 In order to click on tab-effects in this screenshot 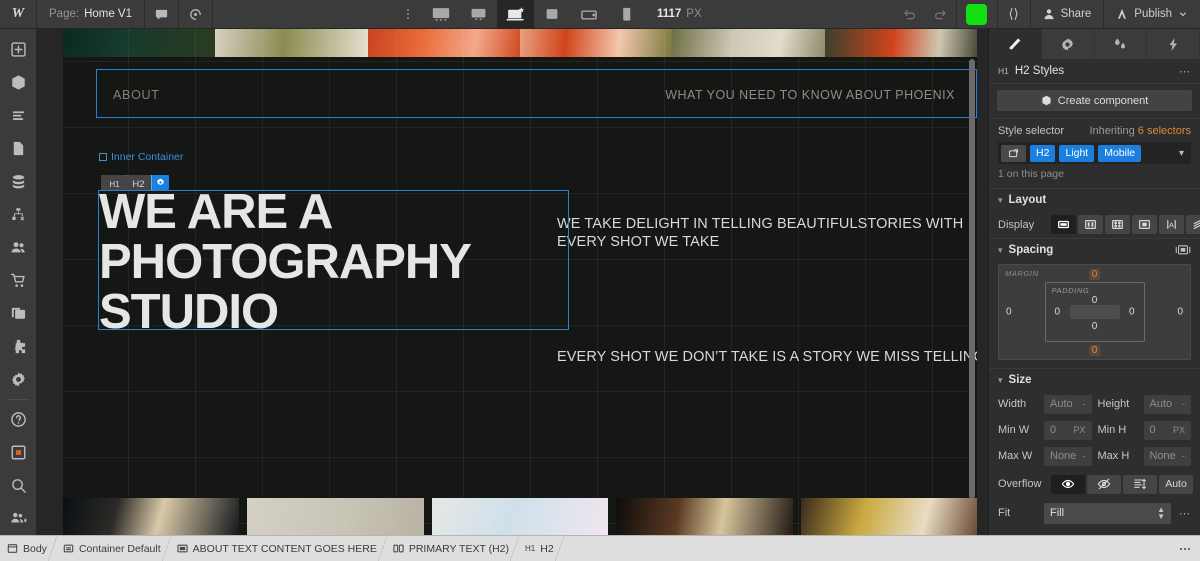, I will do `click(1173, 44)`.